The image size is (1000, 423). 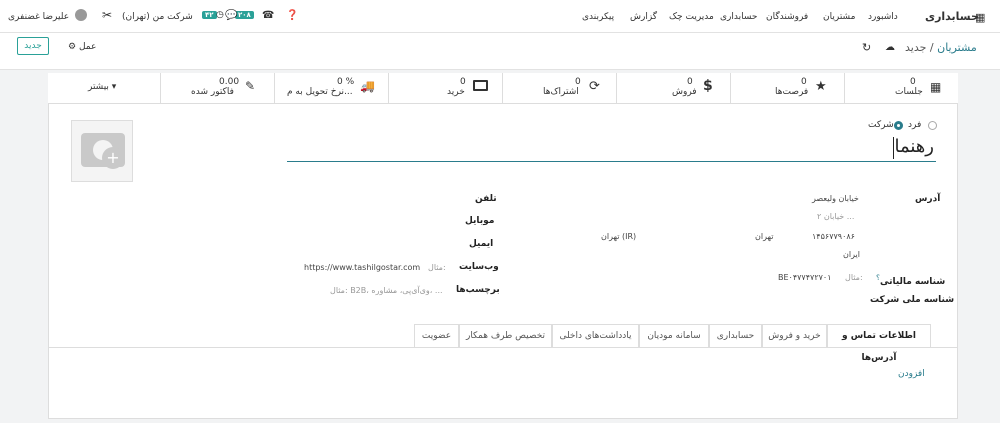 I want to click on name-field: رهنما, so click(x=611, y=148).